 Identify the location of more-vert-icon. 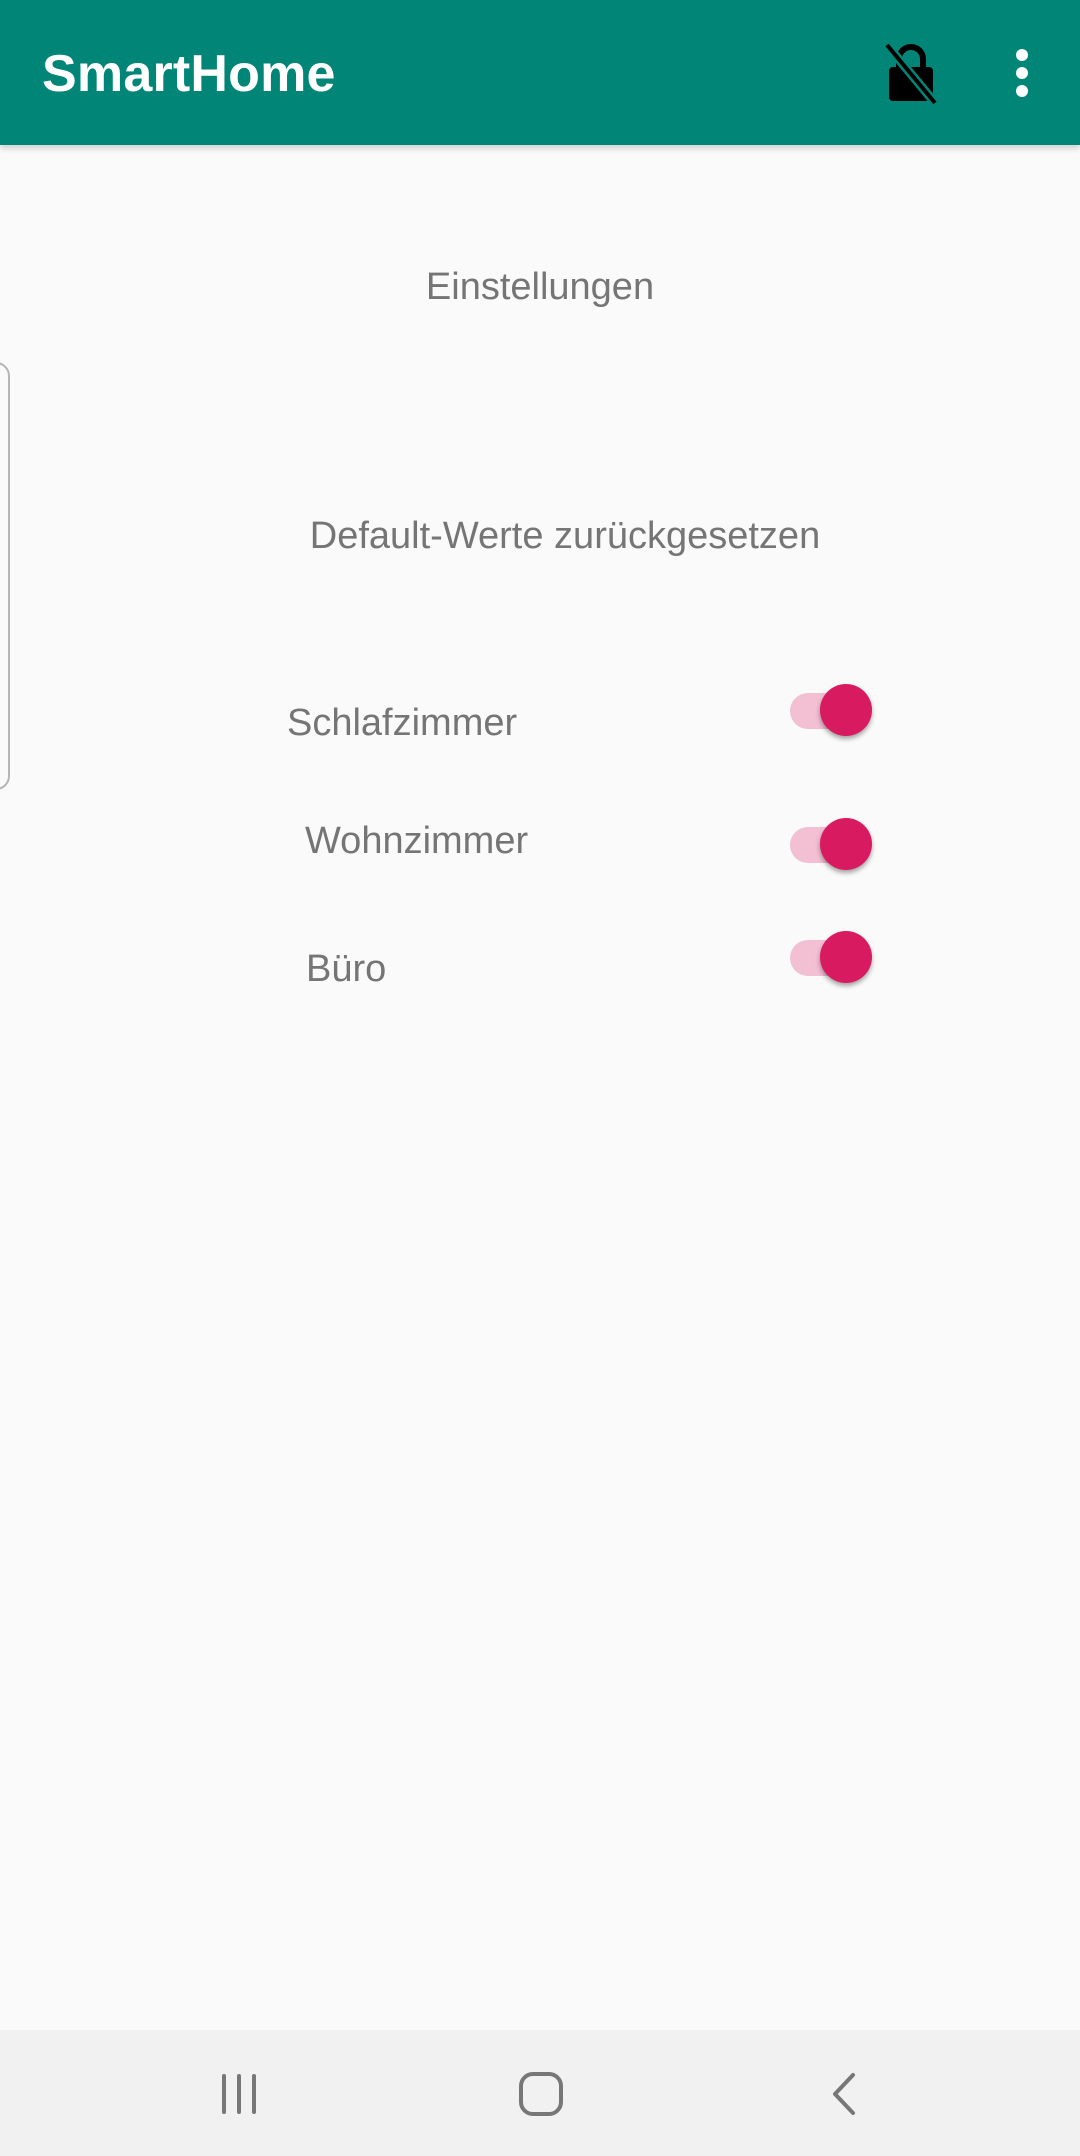
(1022, 73).